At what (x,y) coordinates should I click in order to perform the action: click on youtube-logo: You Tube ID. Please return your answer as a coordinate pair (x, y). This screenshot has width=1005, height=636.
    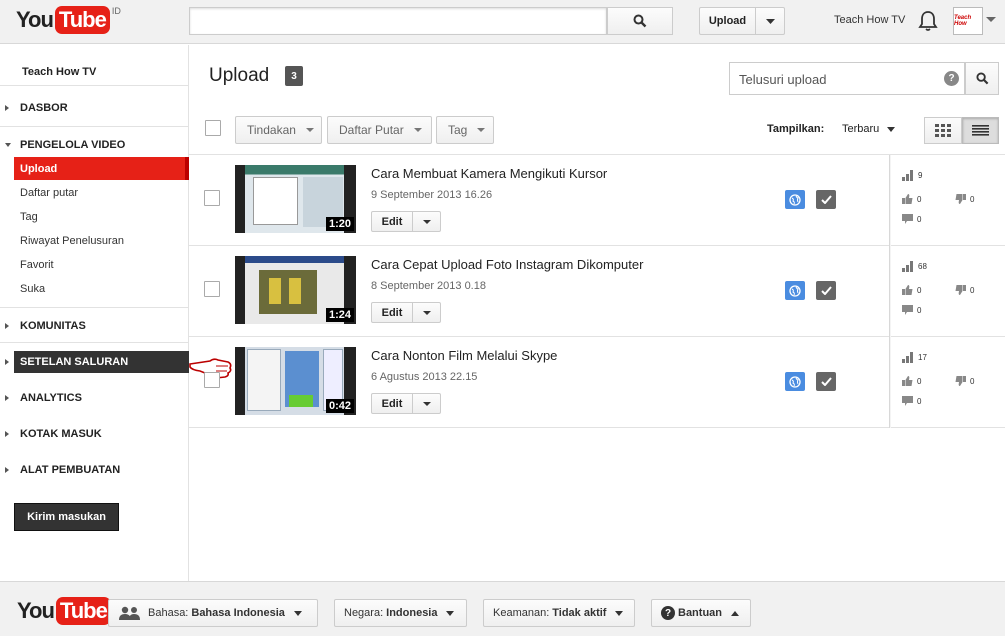
    Looking at the image, I should click on (68, 20).